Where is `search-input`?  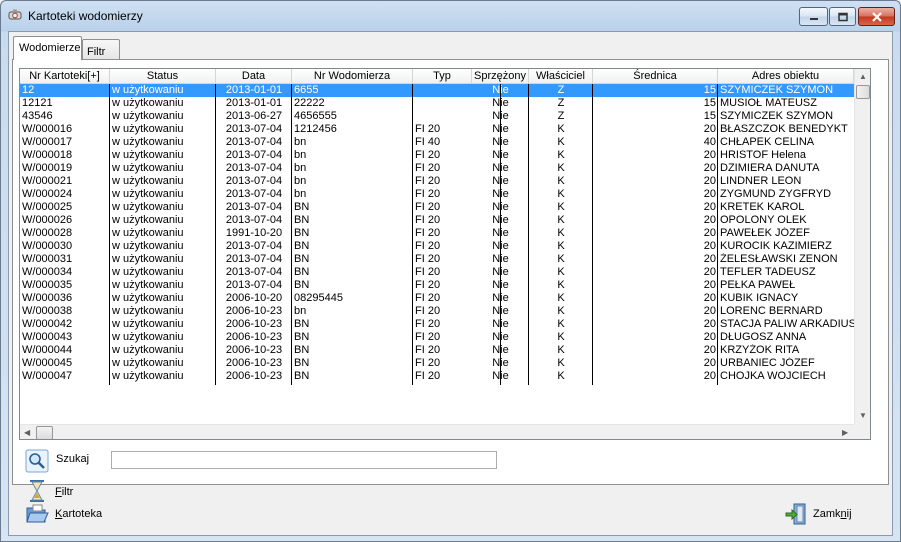
search-input is located at coordinates (304, 460).